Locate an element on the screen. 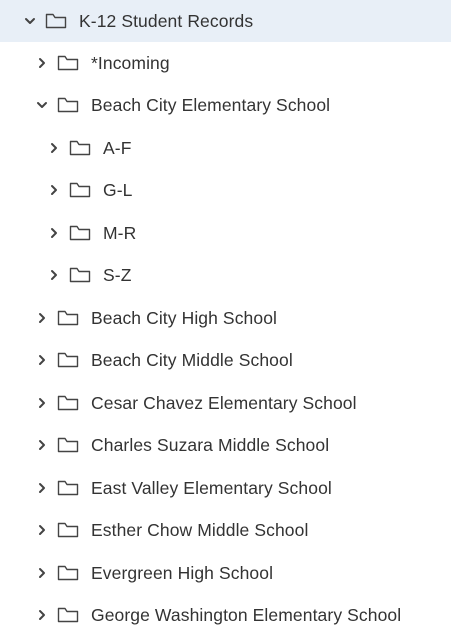 The image size is (451, 637). tree-node-incoming: *Incoming is located at coordinates (225, 63).